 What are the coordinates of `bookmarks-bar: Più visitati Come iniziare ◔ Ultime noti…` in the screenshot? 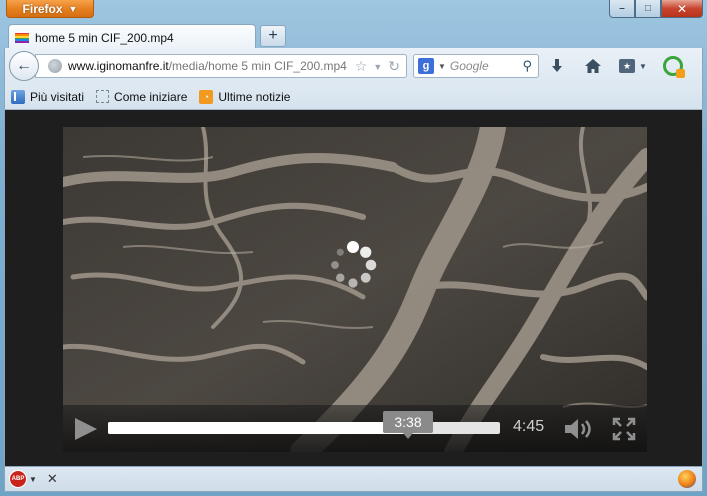 It's located at (353, 97).